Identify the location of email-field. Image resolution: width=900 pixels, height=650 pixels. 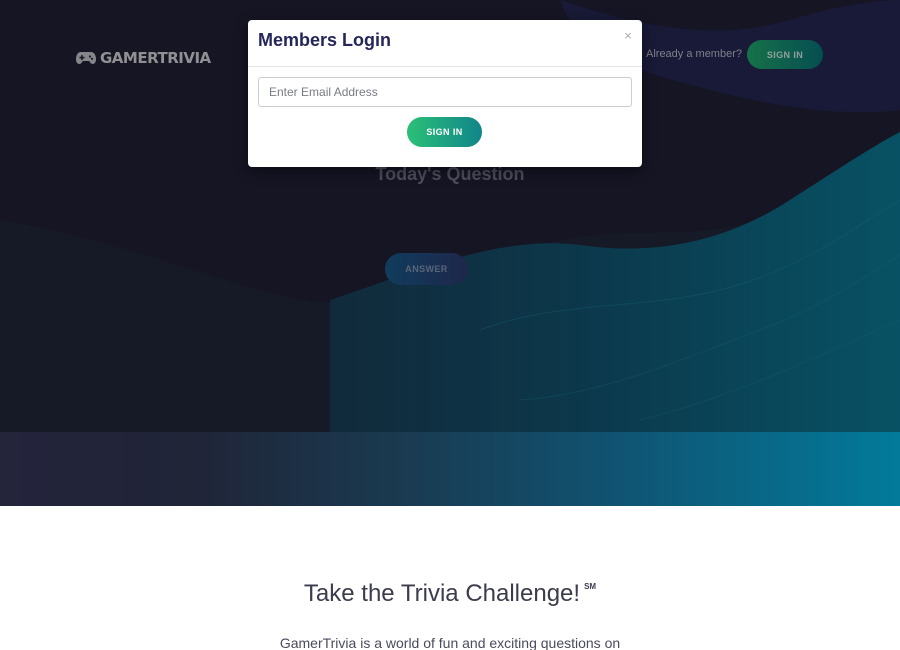
(445, 92).